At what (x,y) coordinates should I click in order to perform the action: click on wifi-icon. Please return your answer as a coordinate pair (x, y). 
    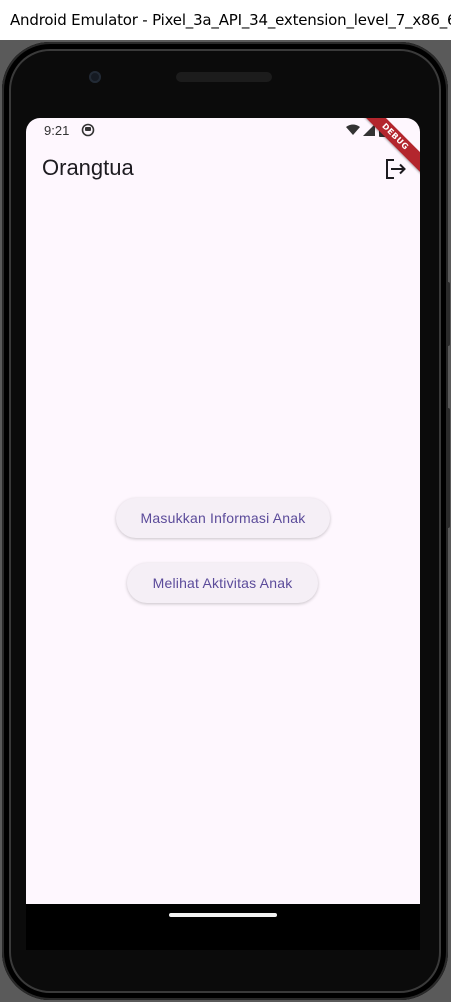
    Looking at the image, I should click on (353, 129).